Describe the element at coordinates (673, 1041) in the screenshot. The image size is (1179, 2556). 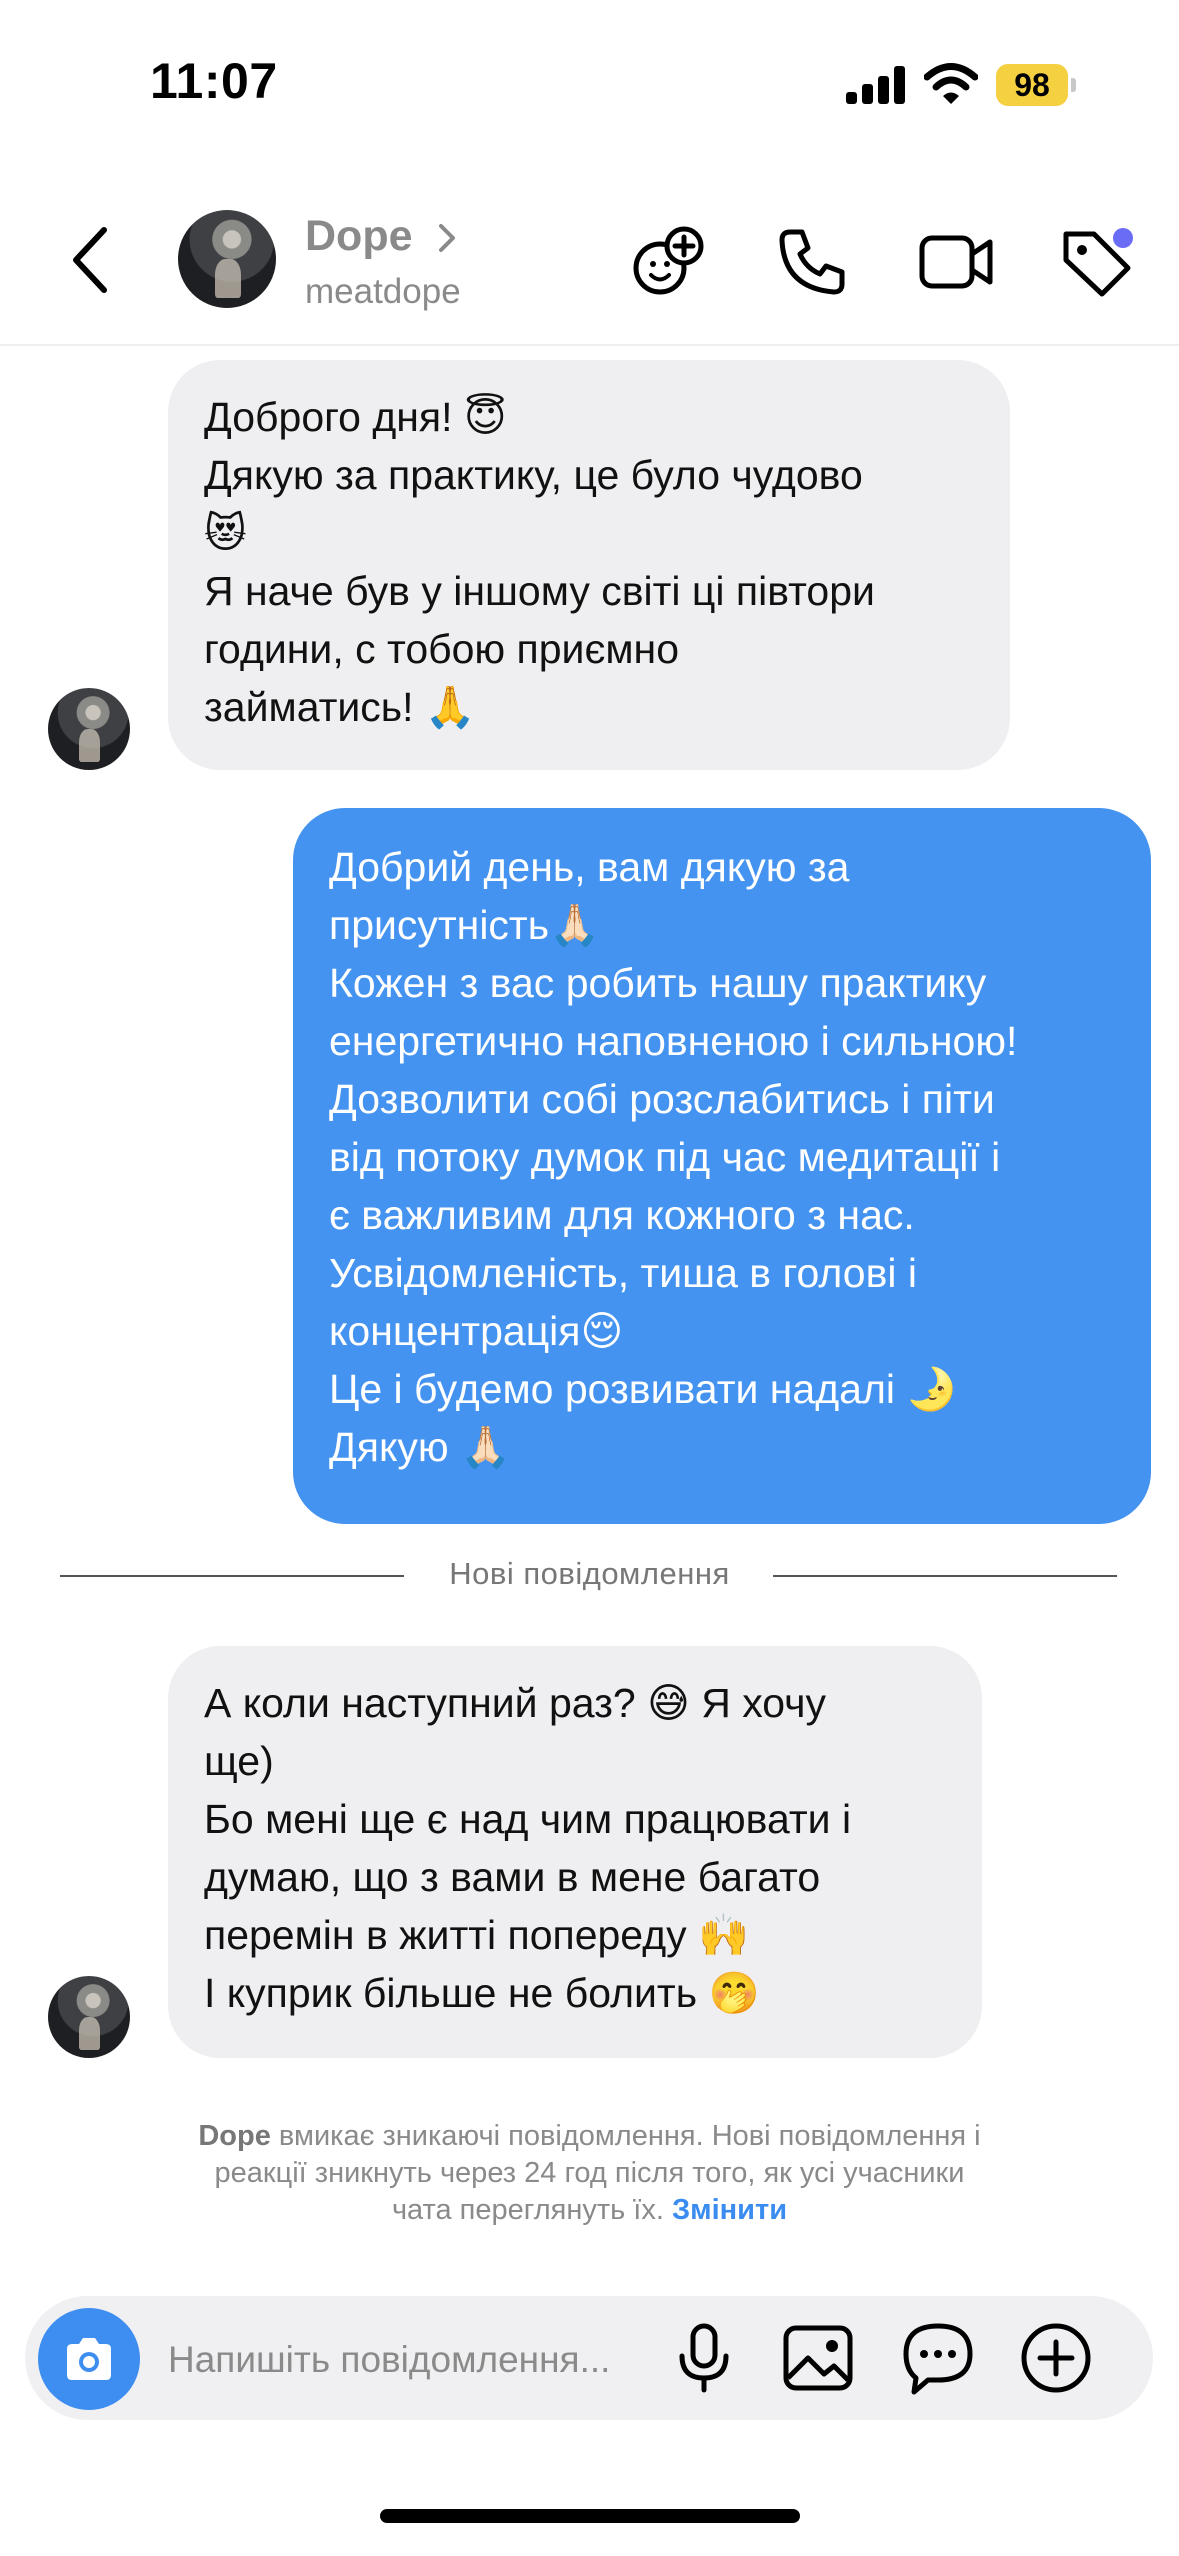
I see `message-line: енергетично наповненою і сильною!` at that location.